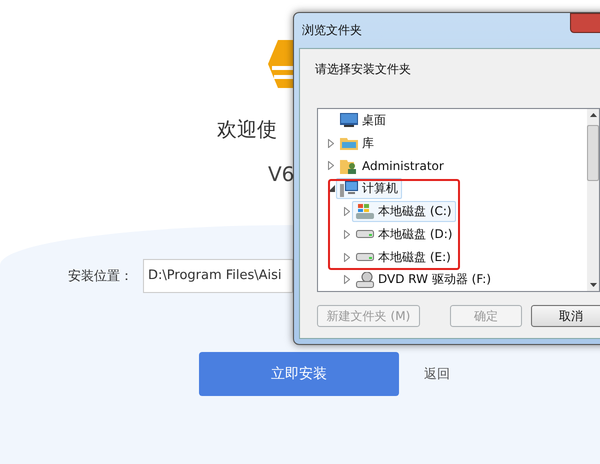 The width and height of the screenshot is (600, 464). I want to click on tree-item: 计算机, so click(369, 189).